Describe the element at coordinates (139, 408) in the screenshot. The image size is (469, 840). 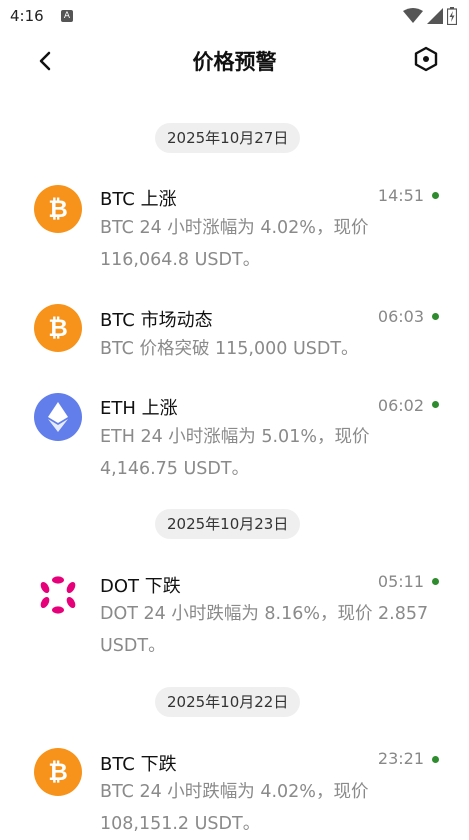
I see `alert-title: ETH 上涨` at that location.